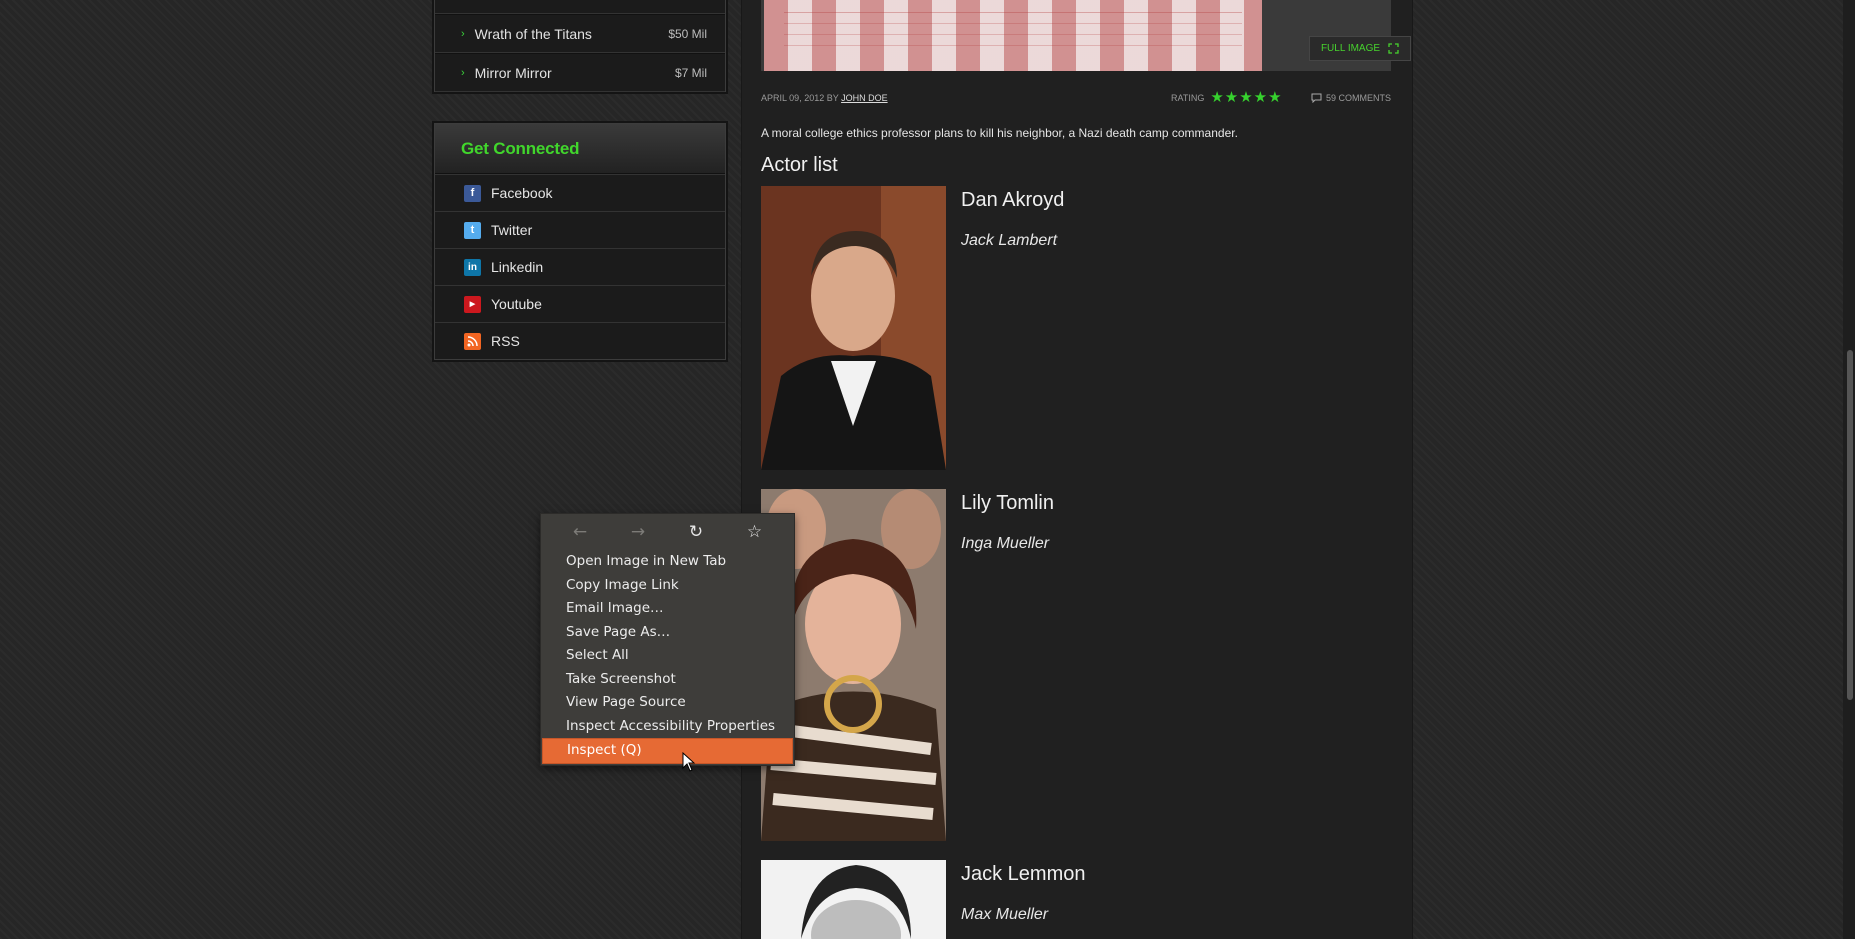 The width and height of the screenshot is (1855, 939). Describe the element at coordinates (533, 33) in the screenshot. I see `movie-title: Wrath of the Titans` at that location.